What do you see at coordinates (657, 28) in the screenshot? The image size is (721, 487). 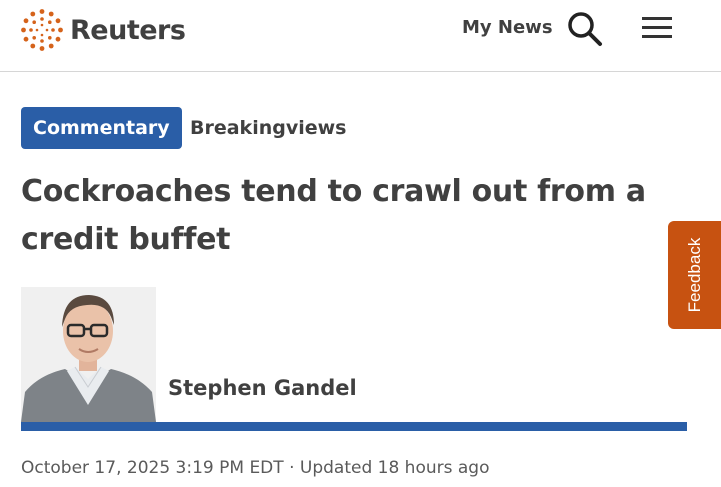 I see `hamburger-menu-icon` at bounding box center [657, 28].